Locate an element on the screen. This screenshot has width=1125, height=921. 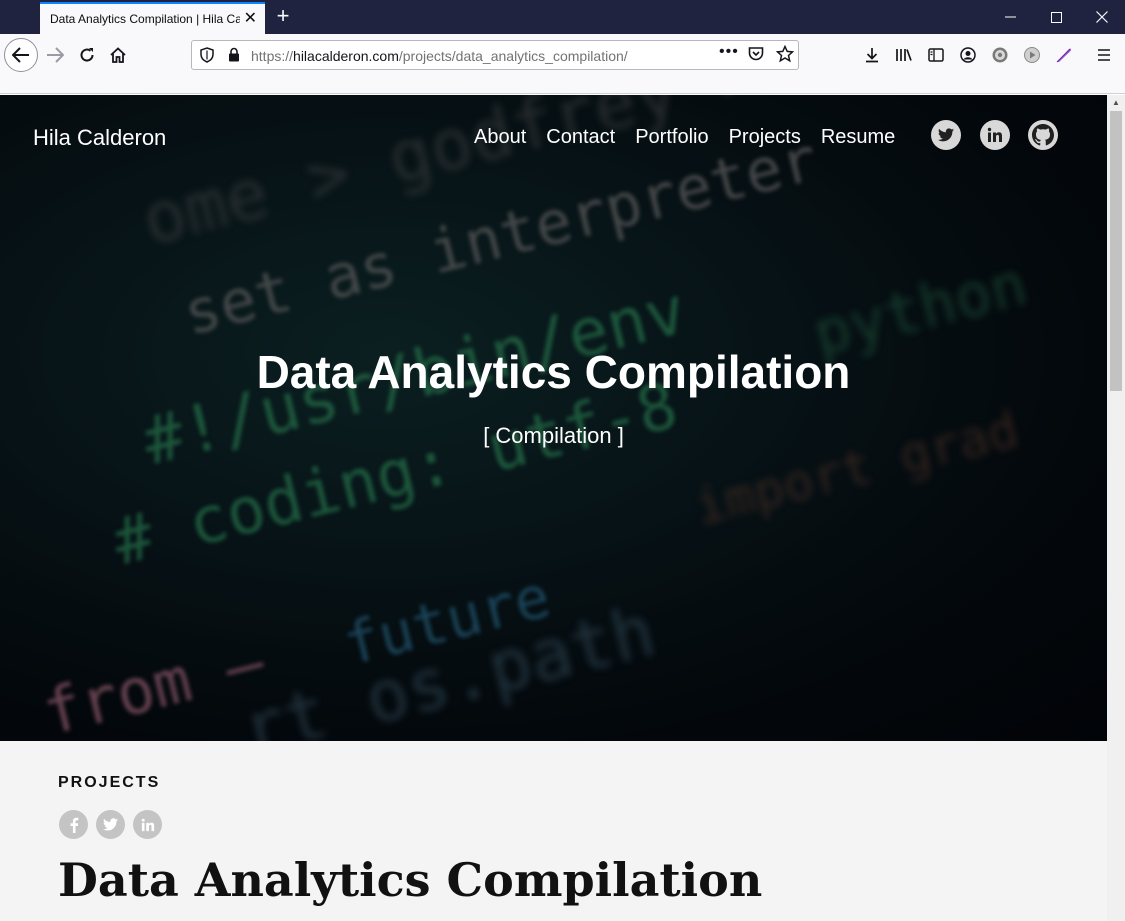
feather-extension-icon is located at coordinates (1064, 55).